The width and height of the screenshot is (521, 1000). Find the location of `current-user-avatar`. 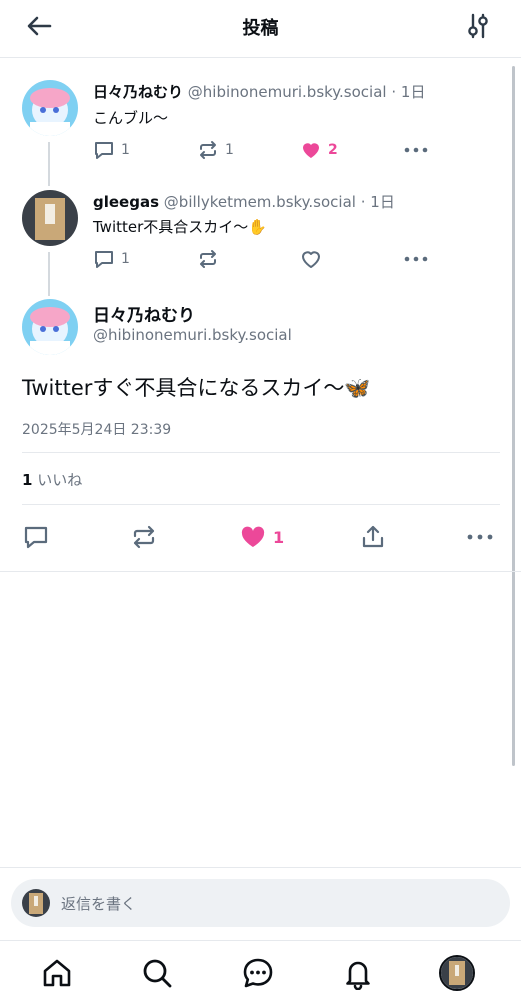

current-user-avatar is located at coordinates (36, 903).